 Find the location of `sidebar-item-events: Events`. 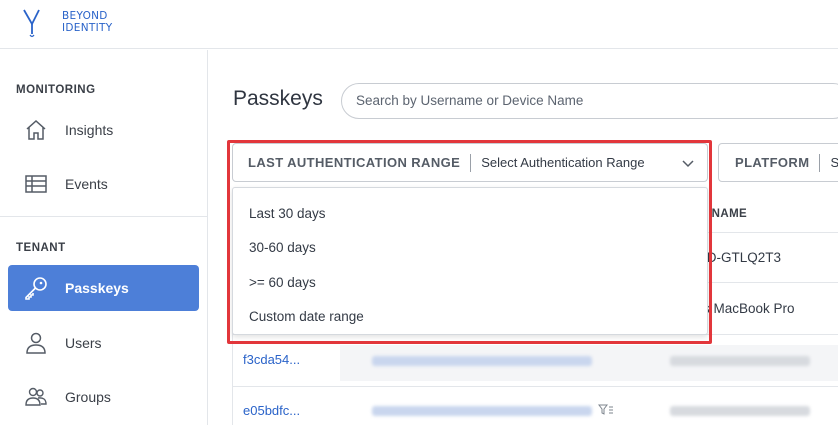

sidebar-item-events: Events is located at coordinates (103, 184).